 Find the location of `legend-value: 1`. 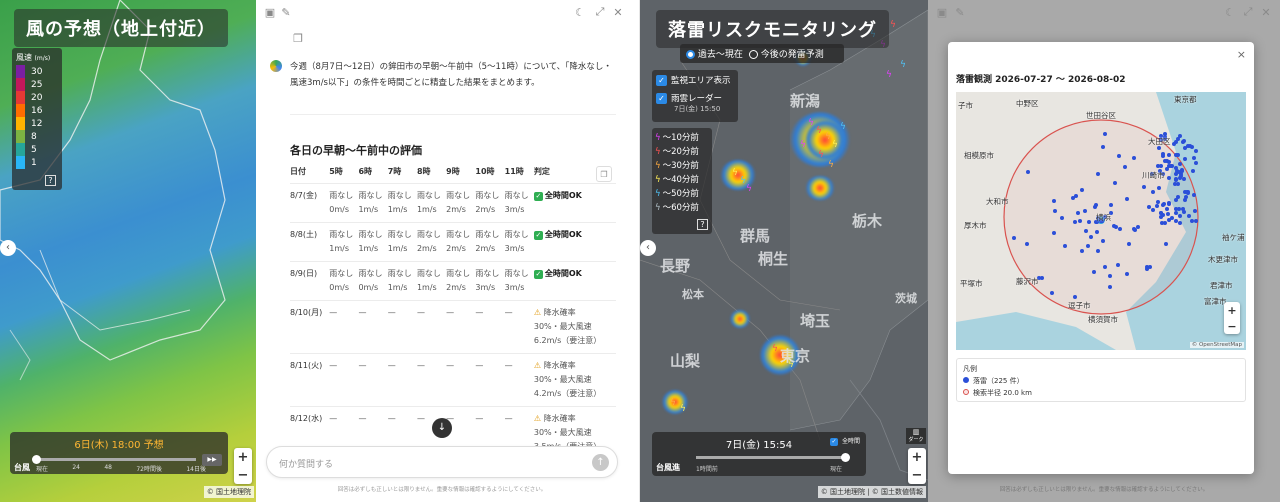

legend-value: 1 is located at coordinates (34, 162).